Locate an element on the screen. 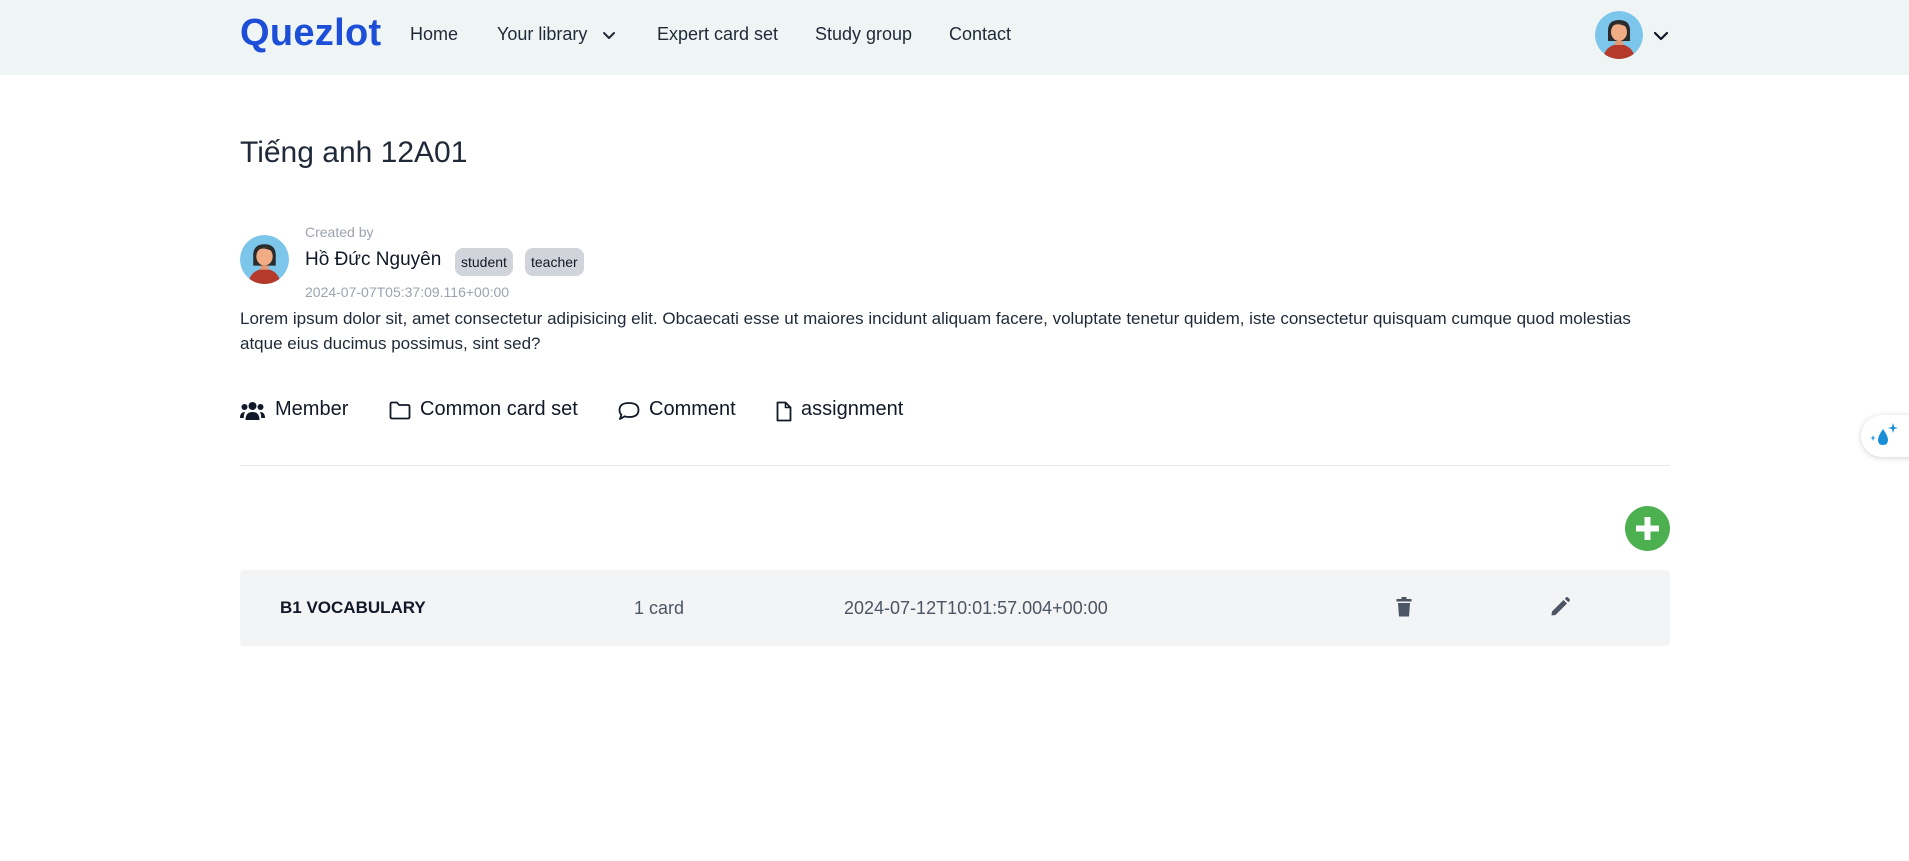  user-menu-chevron-icon is located at coordinates (1661, 36).